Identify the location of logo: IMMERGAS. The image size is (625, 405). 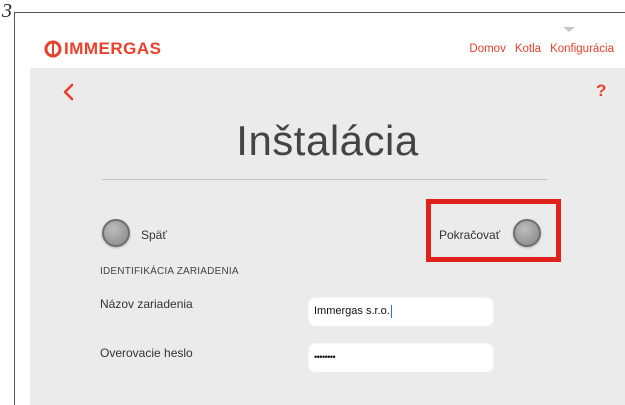
(103, 49).